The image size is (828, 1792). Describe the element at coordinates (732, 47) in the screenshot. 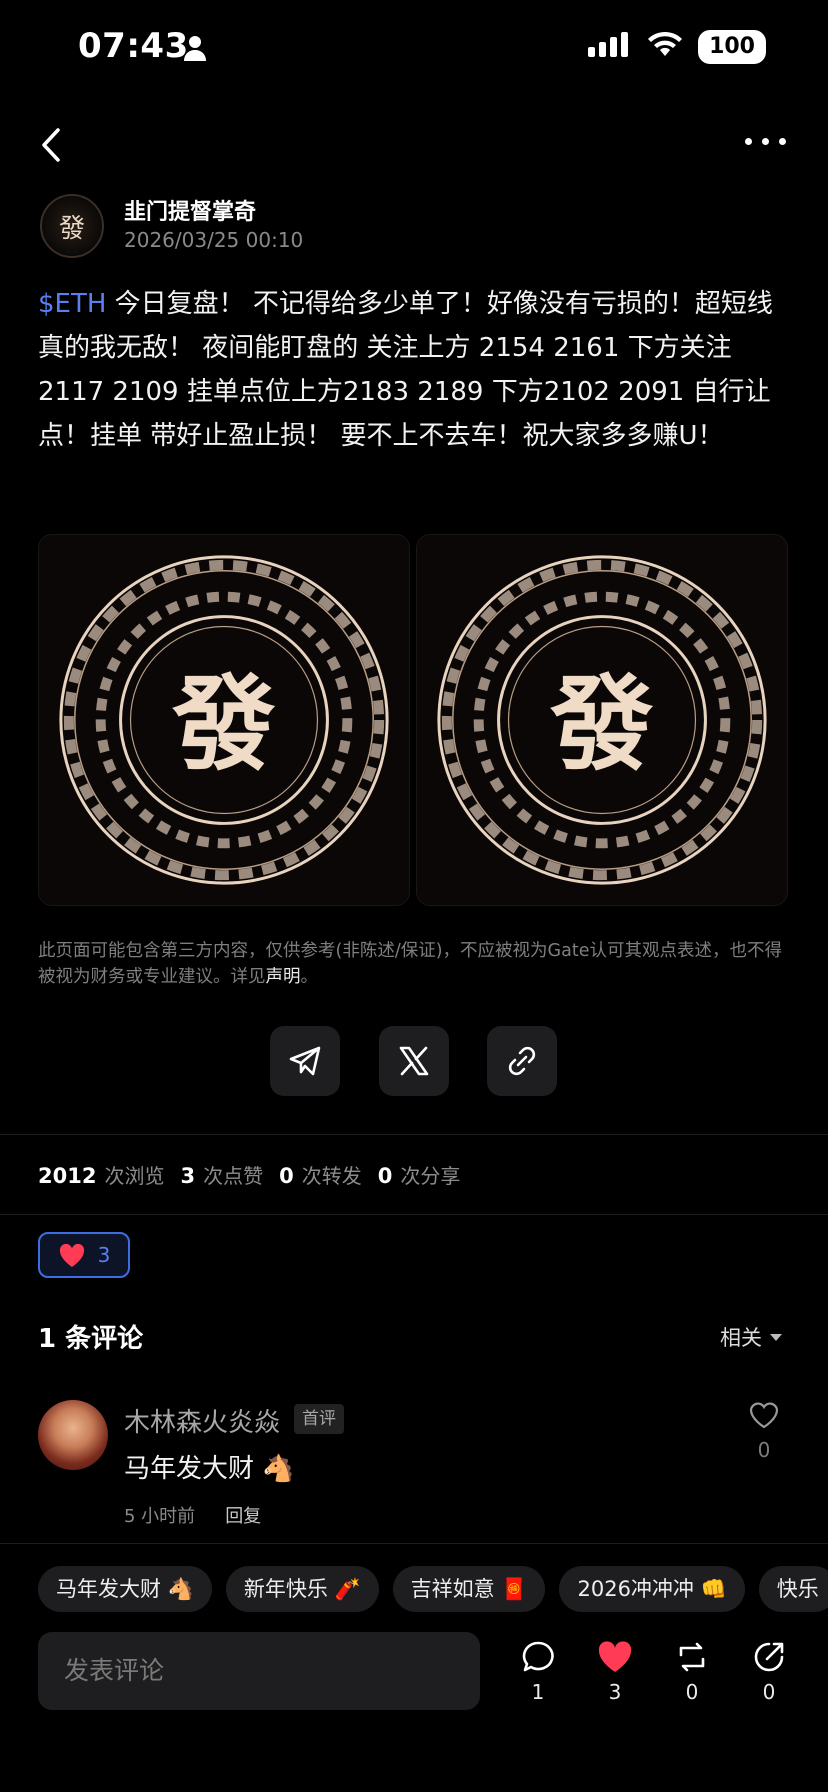

I see `battery-indicator: 100` at that location.